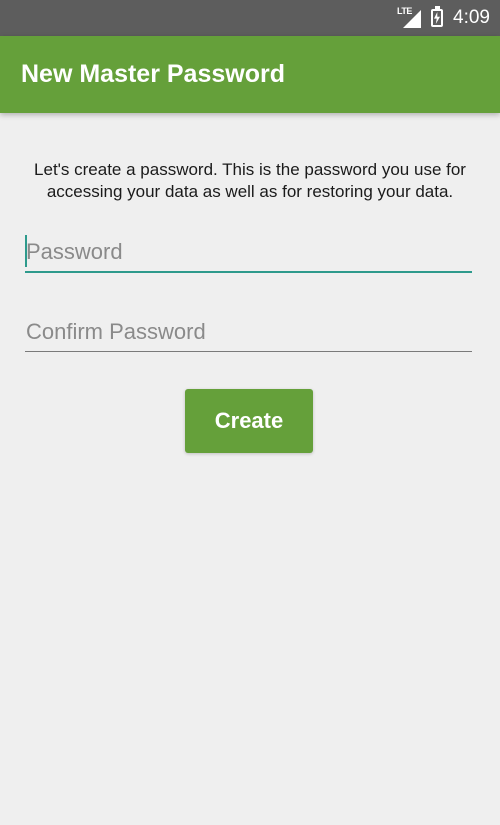 Image resolution: width=500 pixels, height=825 pixels. What do you see at coordinates (249, 421) in the screenshot?
I see `create-button: Create` at bounding box center [249, 421].